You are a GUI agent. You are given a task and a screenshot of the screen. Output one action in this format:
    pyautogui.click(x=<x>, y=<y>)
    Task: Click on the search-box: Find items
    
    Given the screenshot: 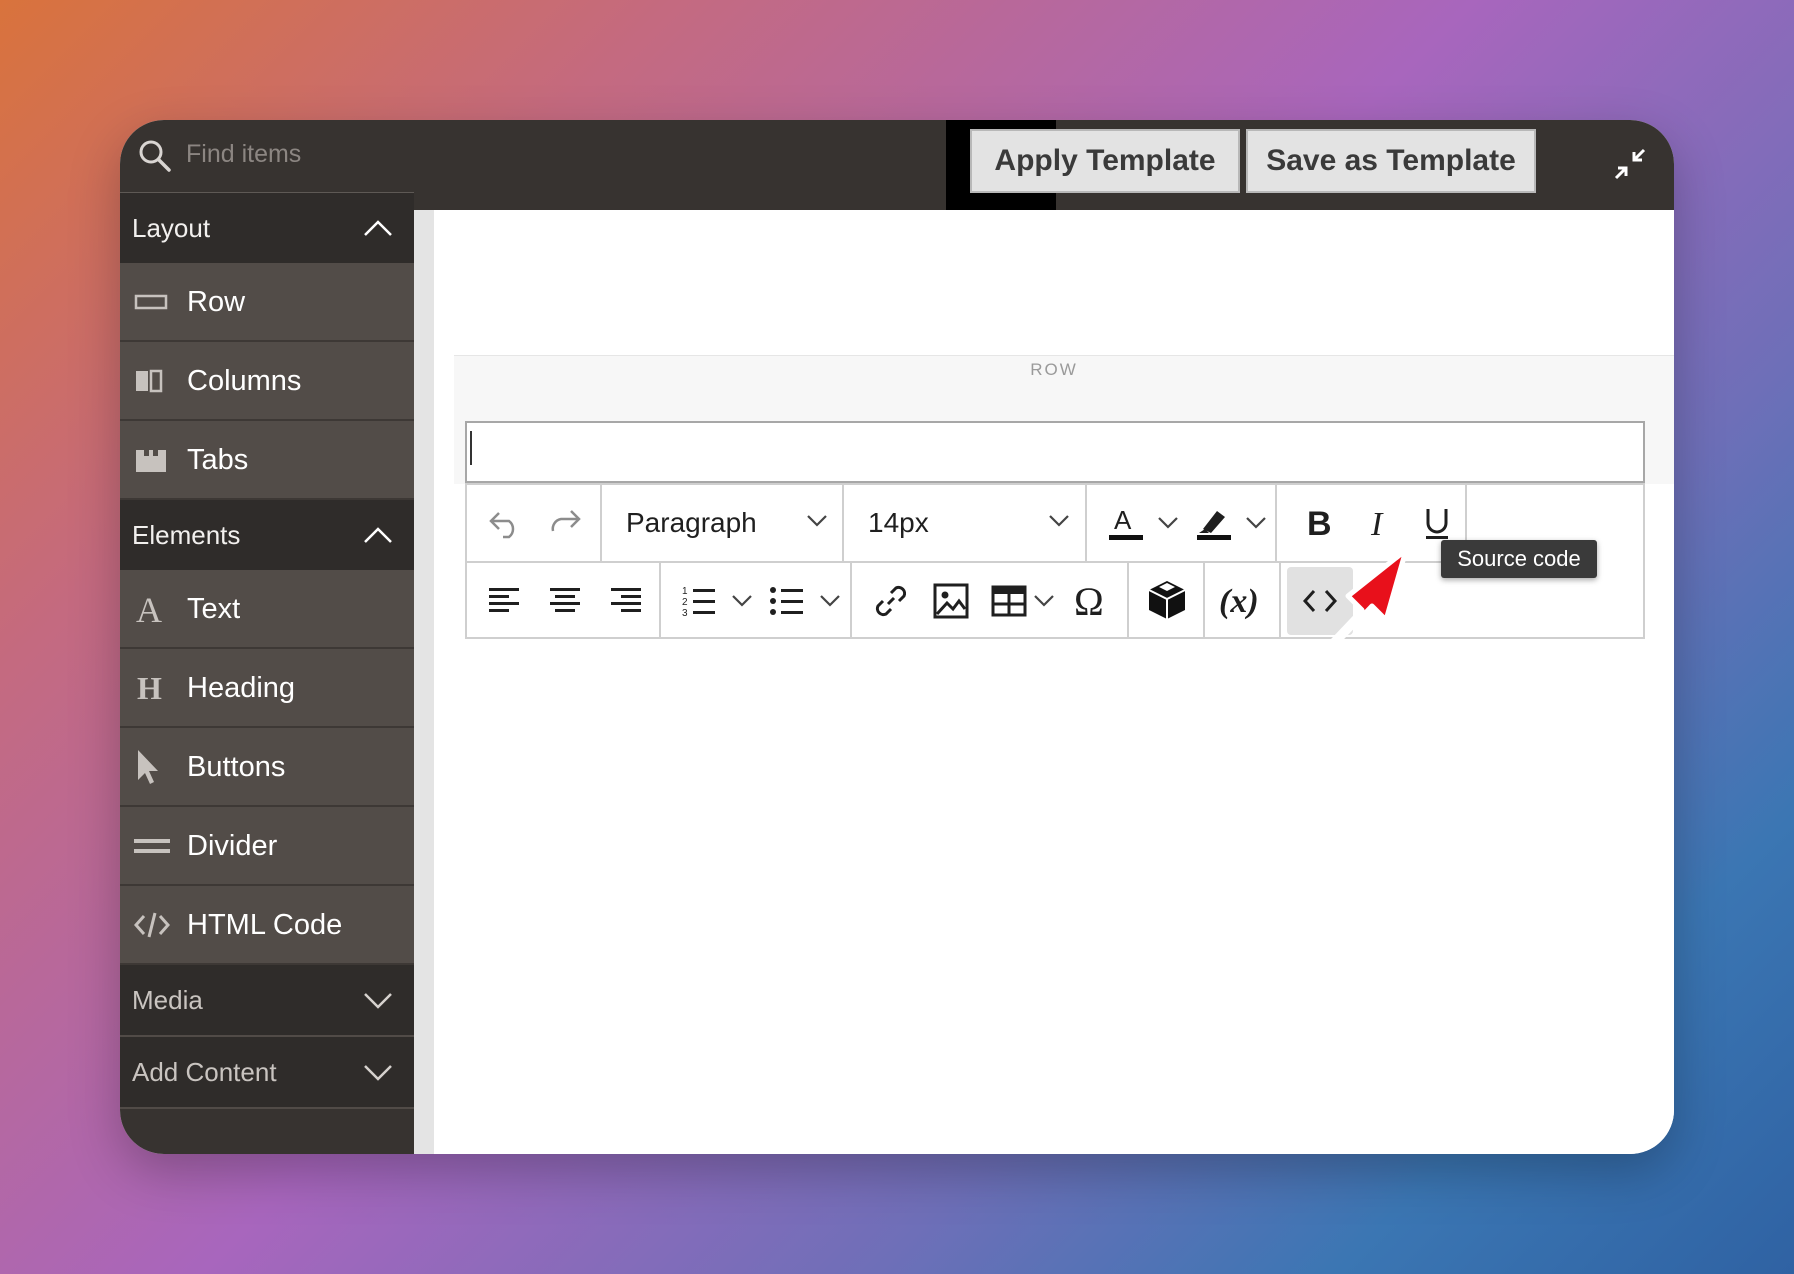 What is the action you would take?
    pyautogui.click(x=267, y=156)
    